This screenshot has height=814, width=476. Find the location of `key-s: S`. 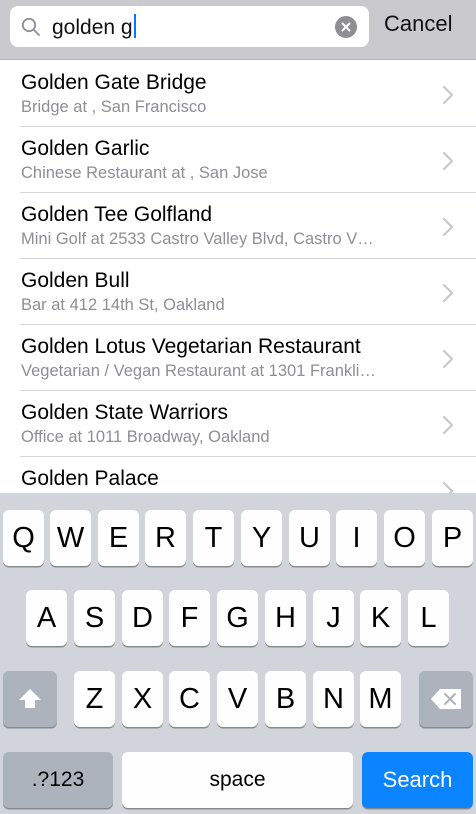

key-s: S is located at coordinates (94, 618).